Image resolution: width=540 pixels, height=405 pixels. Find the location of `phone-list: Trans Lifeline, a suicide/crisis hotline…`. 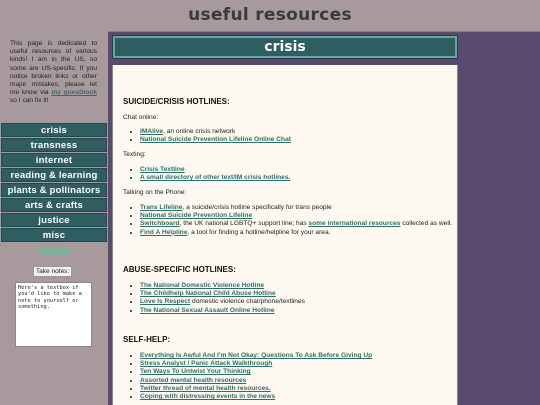

phone-list: Trans Lifeline, a suicide/crisis hotline… is located at coordinates (289, 220).